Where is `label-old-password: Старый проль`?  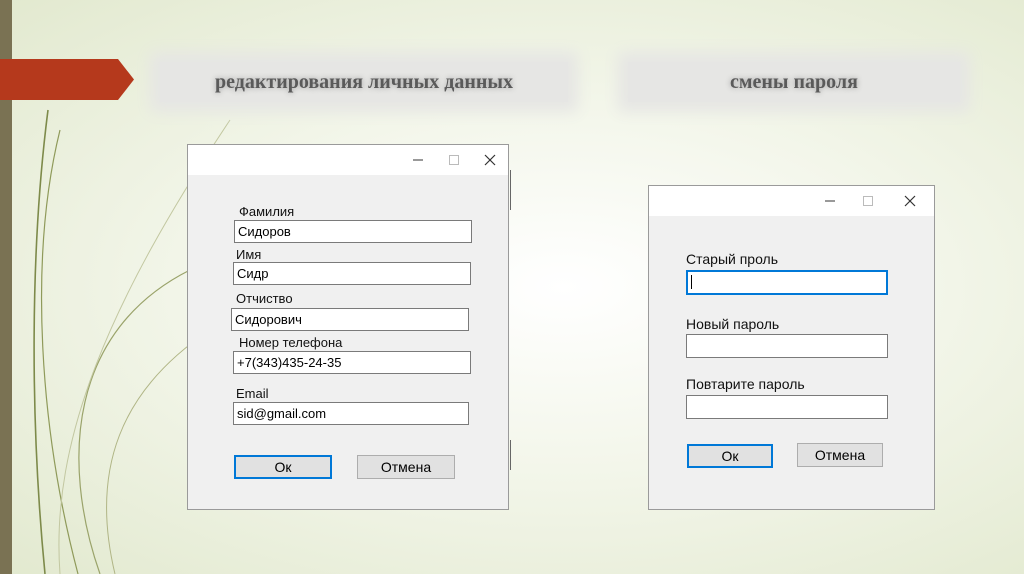
label-old-password: Старый проль is located at coordinates (732, 259).